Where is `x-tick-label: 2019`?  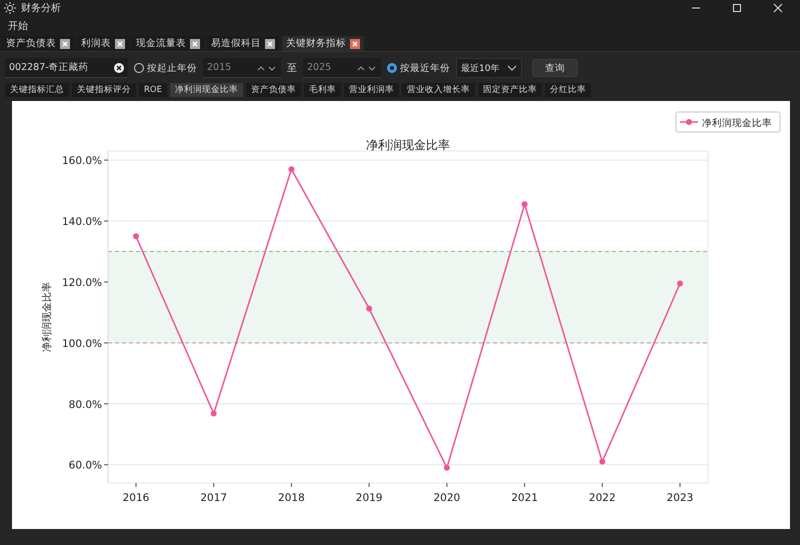
x-tick-label: 2019 is located at coordinates (369, 498).